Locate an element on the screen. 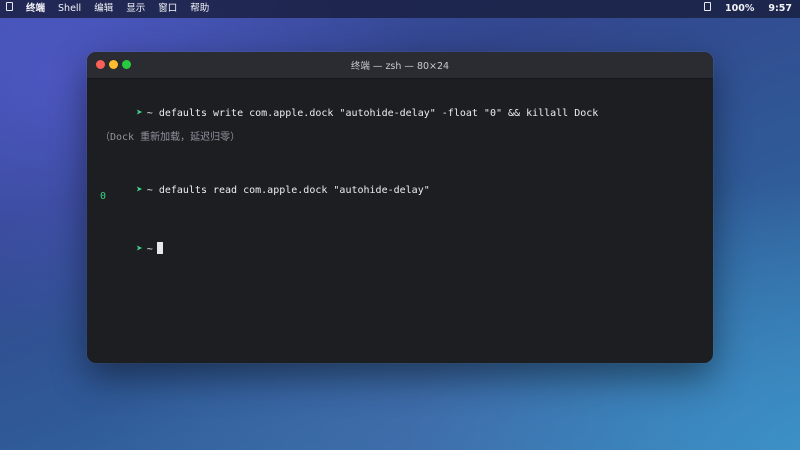  clock: 9:57 is located at coordinates (780, 9).